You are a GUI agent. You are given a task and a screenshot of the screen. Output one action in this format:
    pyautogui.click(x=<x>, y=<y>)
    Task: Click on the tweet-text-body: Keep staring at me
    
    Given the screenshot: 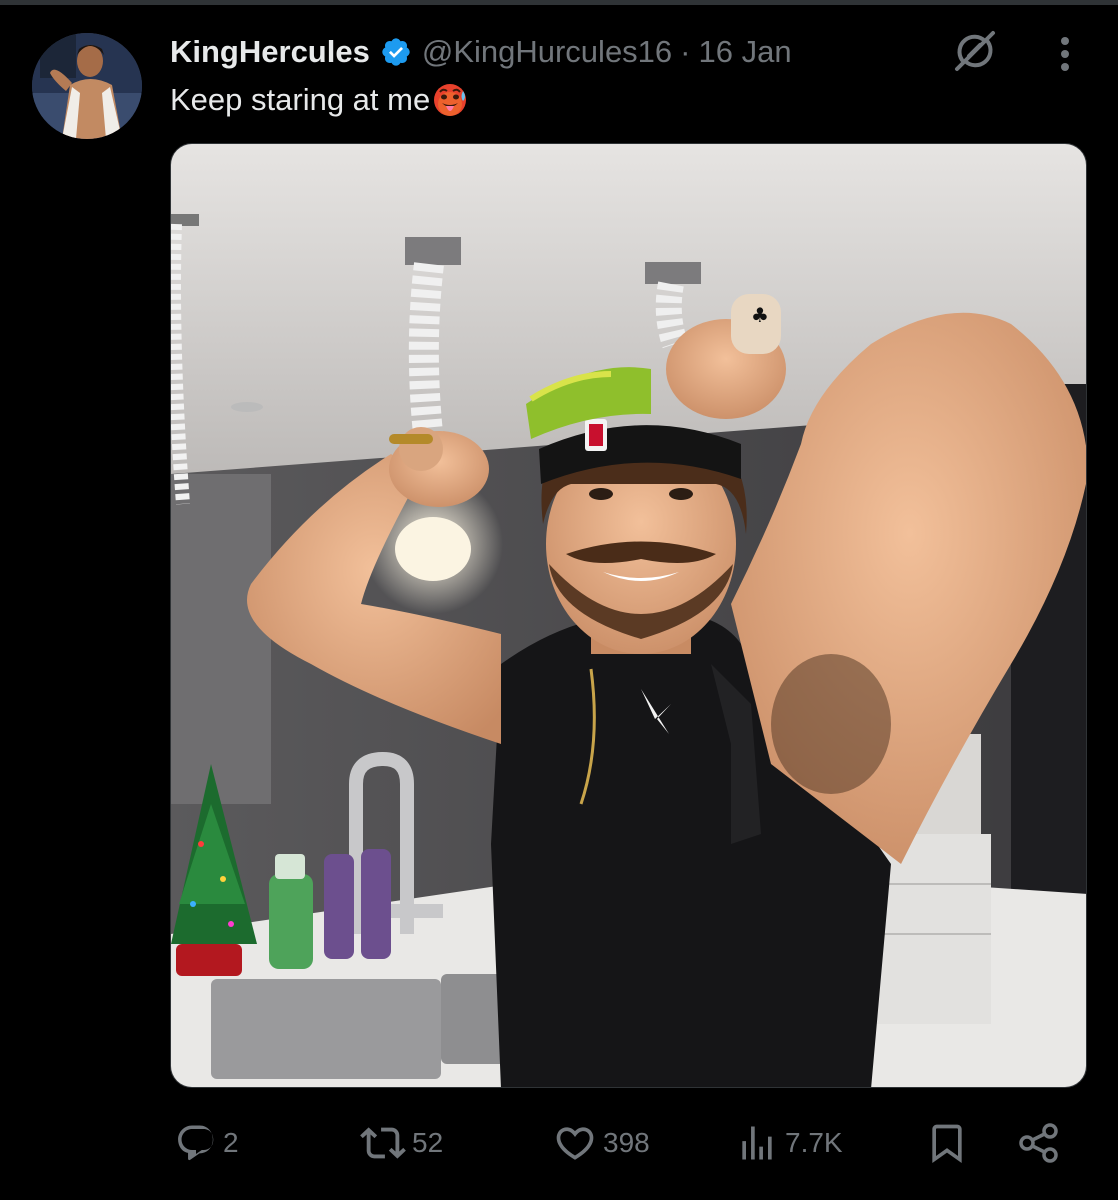 What is the action you would take?
    pyautogui.click(x=300, y=99)
    